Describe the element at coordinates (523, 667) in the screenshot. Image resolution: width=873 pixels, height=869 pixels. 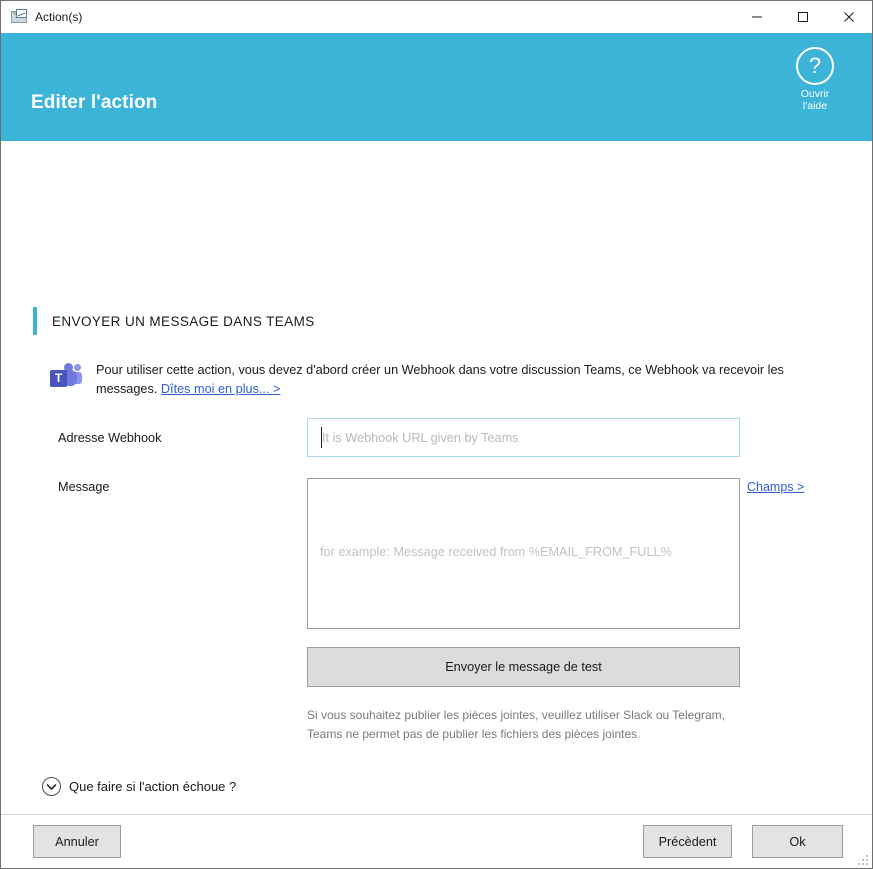
I see `send-test-message-button: Envoyer le message de test` at that location.